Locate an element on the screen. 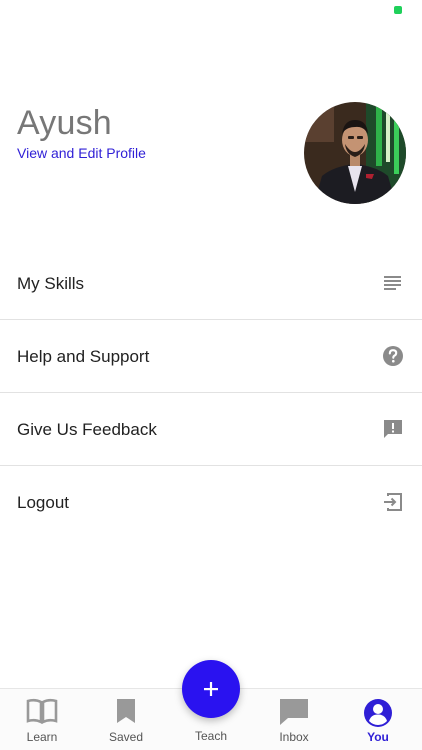 Image resolution: width=422 pixels, height=750 pixels. plus-icon is located at coordinates (211, 689).